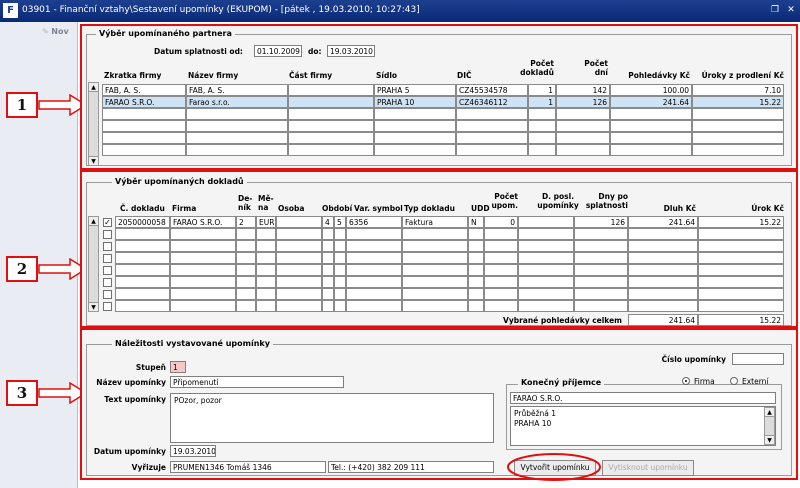 The image size is (800, 488). Describe the element at coordinates (501, 222) in the screenshot. I see `cell-reminder-count: 0` at that location.